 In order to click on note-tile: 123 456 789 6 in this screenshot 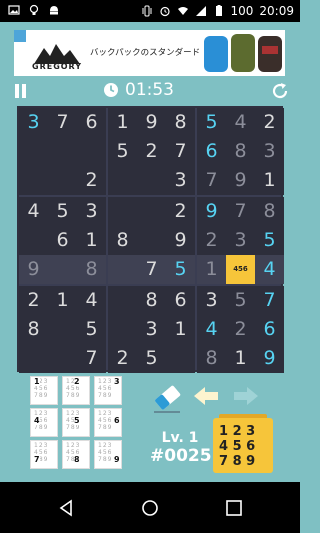, I will do `click(108, 422)`.